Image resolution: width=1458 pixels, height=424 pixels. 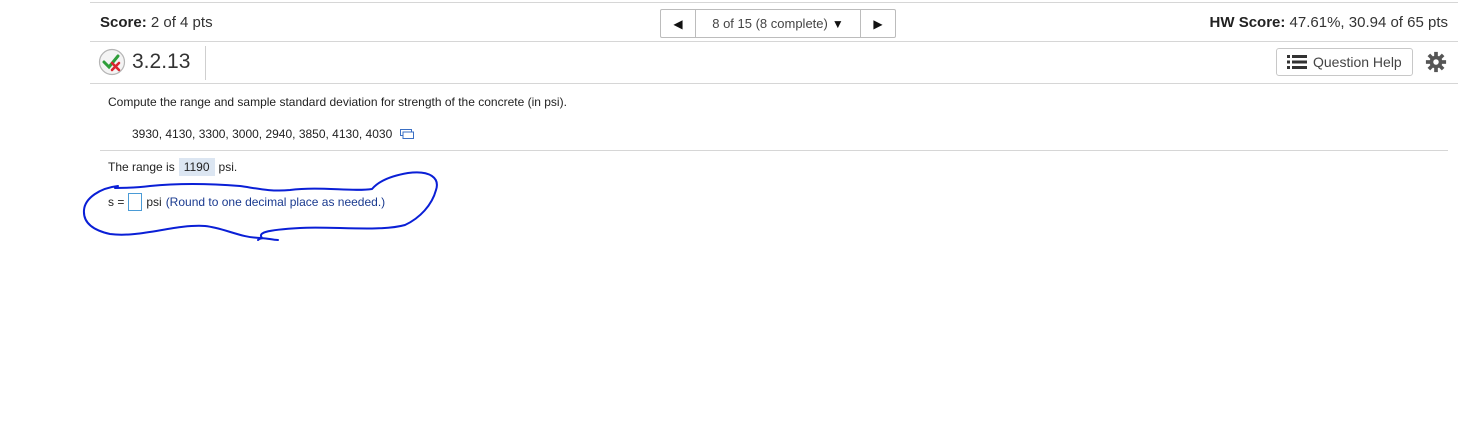 I want to click on question-number: 3.2.13, so click(x=161, y=61).